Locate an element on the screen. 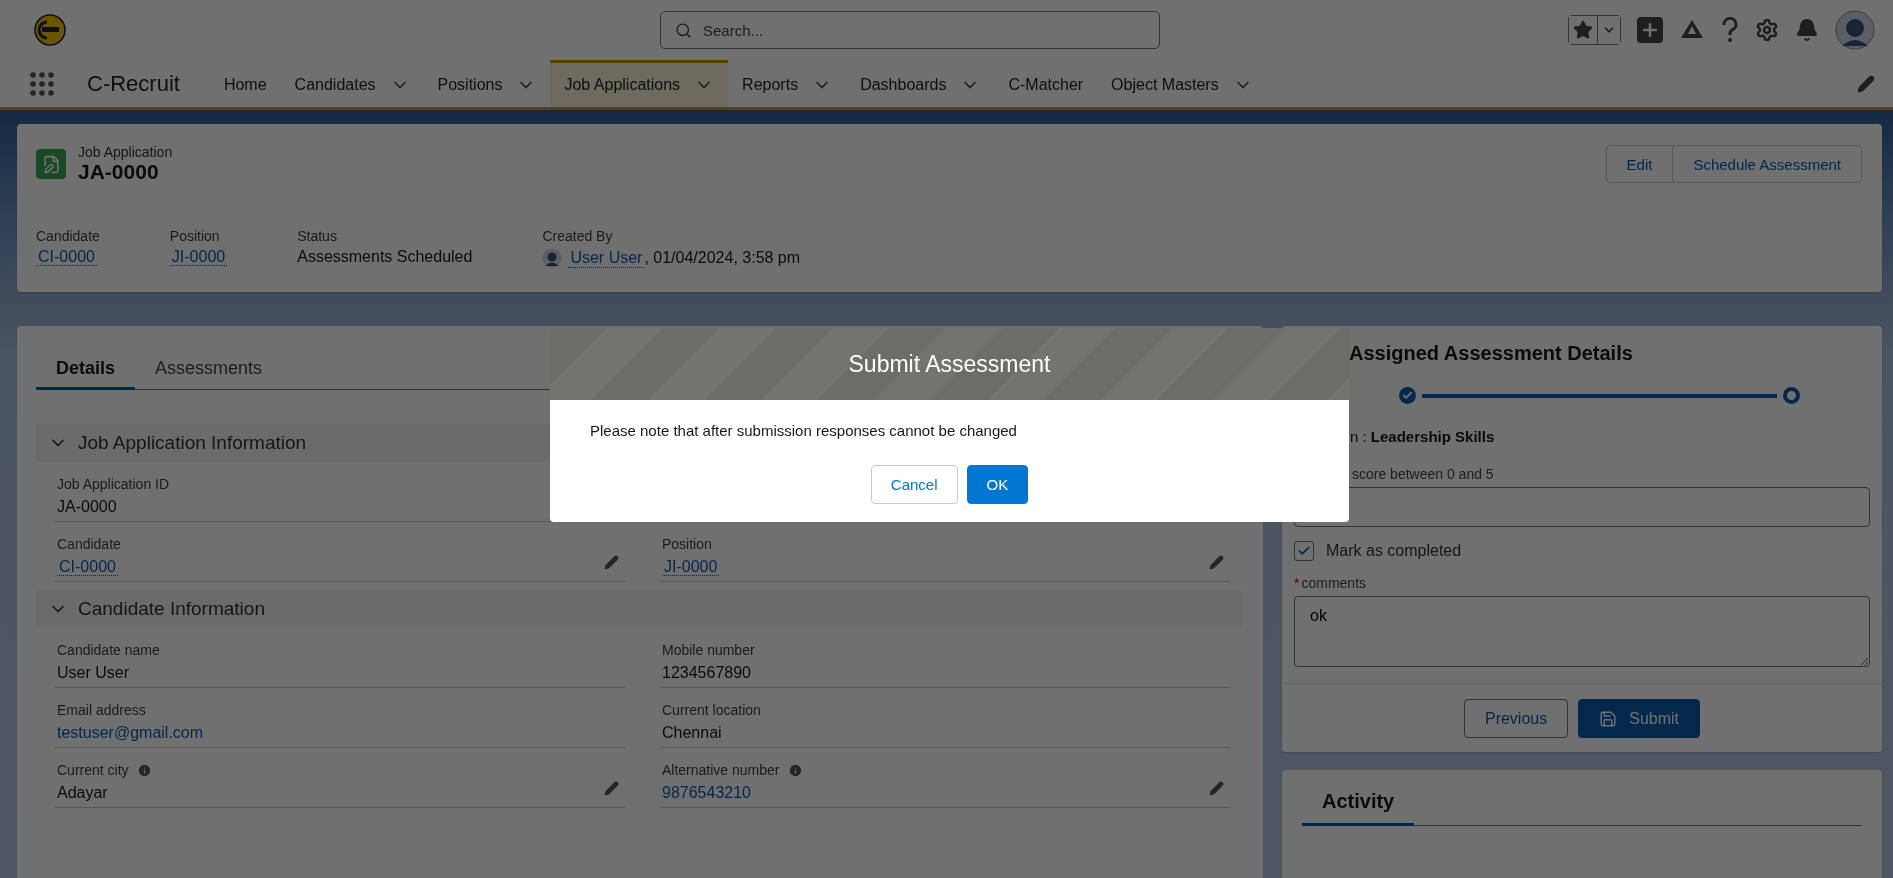 This screenshot has width=1893, height=878. tab: Assessments is located at coordinates (209, 368).